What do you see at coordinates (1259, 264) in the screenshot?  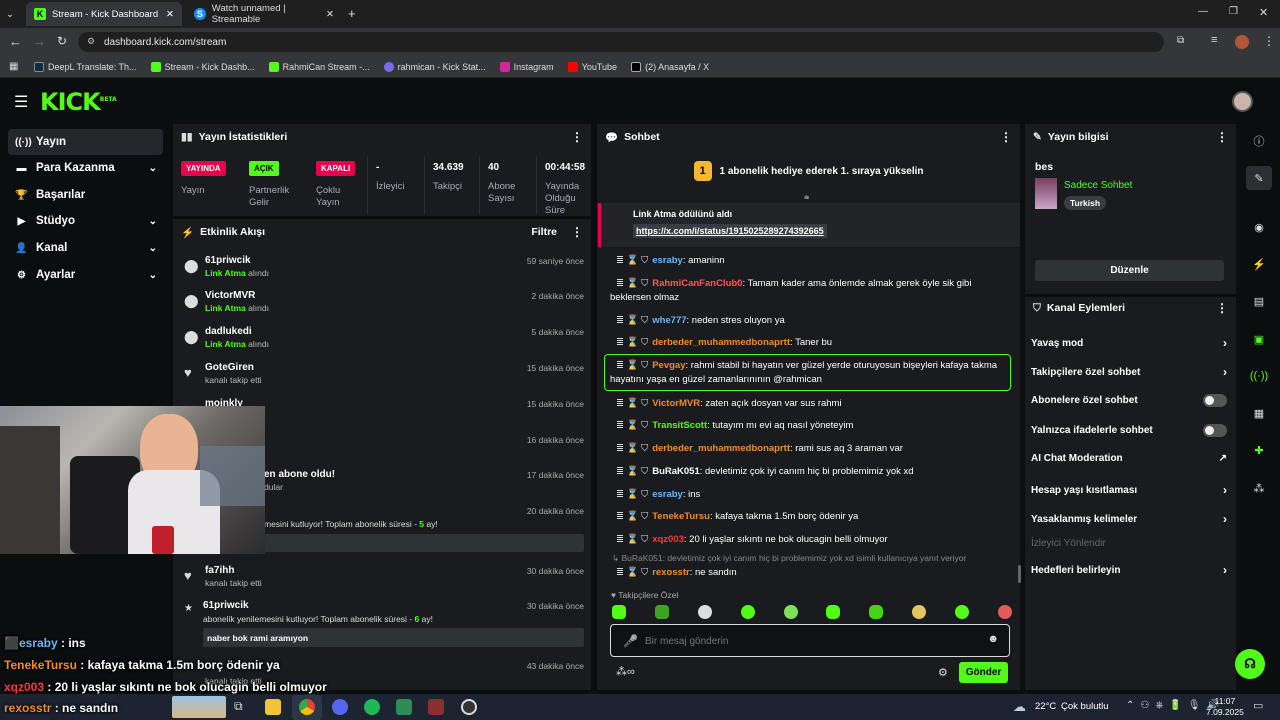 I see `lightning-icon: ⚡` at bounding box center [1259, 264].